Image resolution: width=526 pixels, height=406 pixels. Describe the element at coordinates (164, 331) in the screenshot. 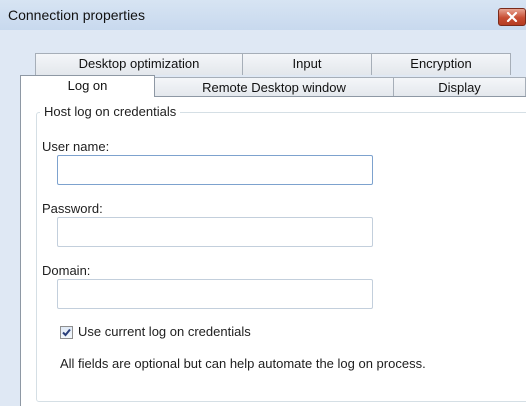

I see `use-current-credentials-label: Use current log on credentials` at that location.